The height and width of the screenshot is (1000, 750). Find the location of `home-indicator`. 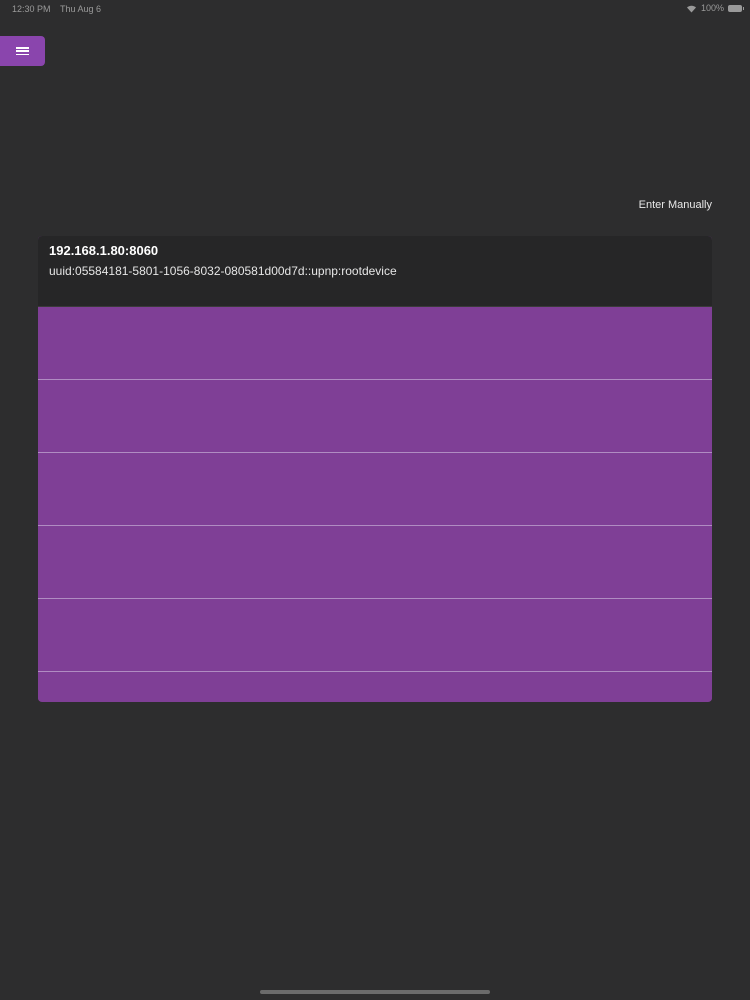

home-indicator is located at coordinates (375, 992).